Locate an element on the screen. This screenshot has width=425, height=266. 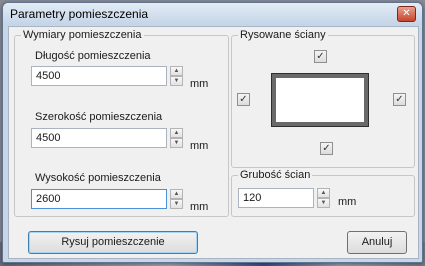
height-unit: mm is located at coordinates (199, 207).